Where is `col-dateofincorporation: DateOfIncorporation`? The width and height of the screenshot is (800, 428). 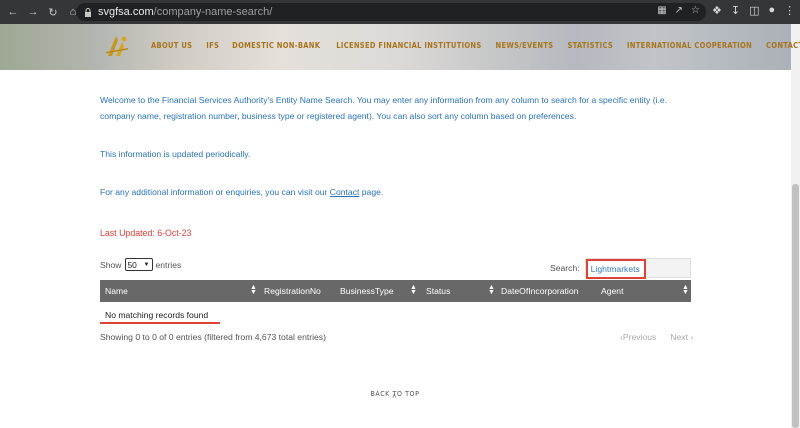
col-dateofincorporation: DateOfIncorporation is located at coordinates (539, 291).